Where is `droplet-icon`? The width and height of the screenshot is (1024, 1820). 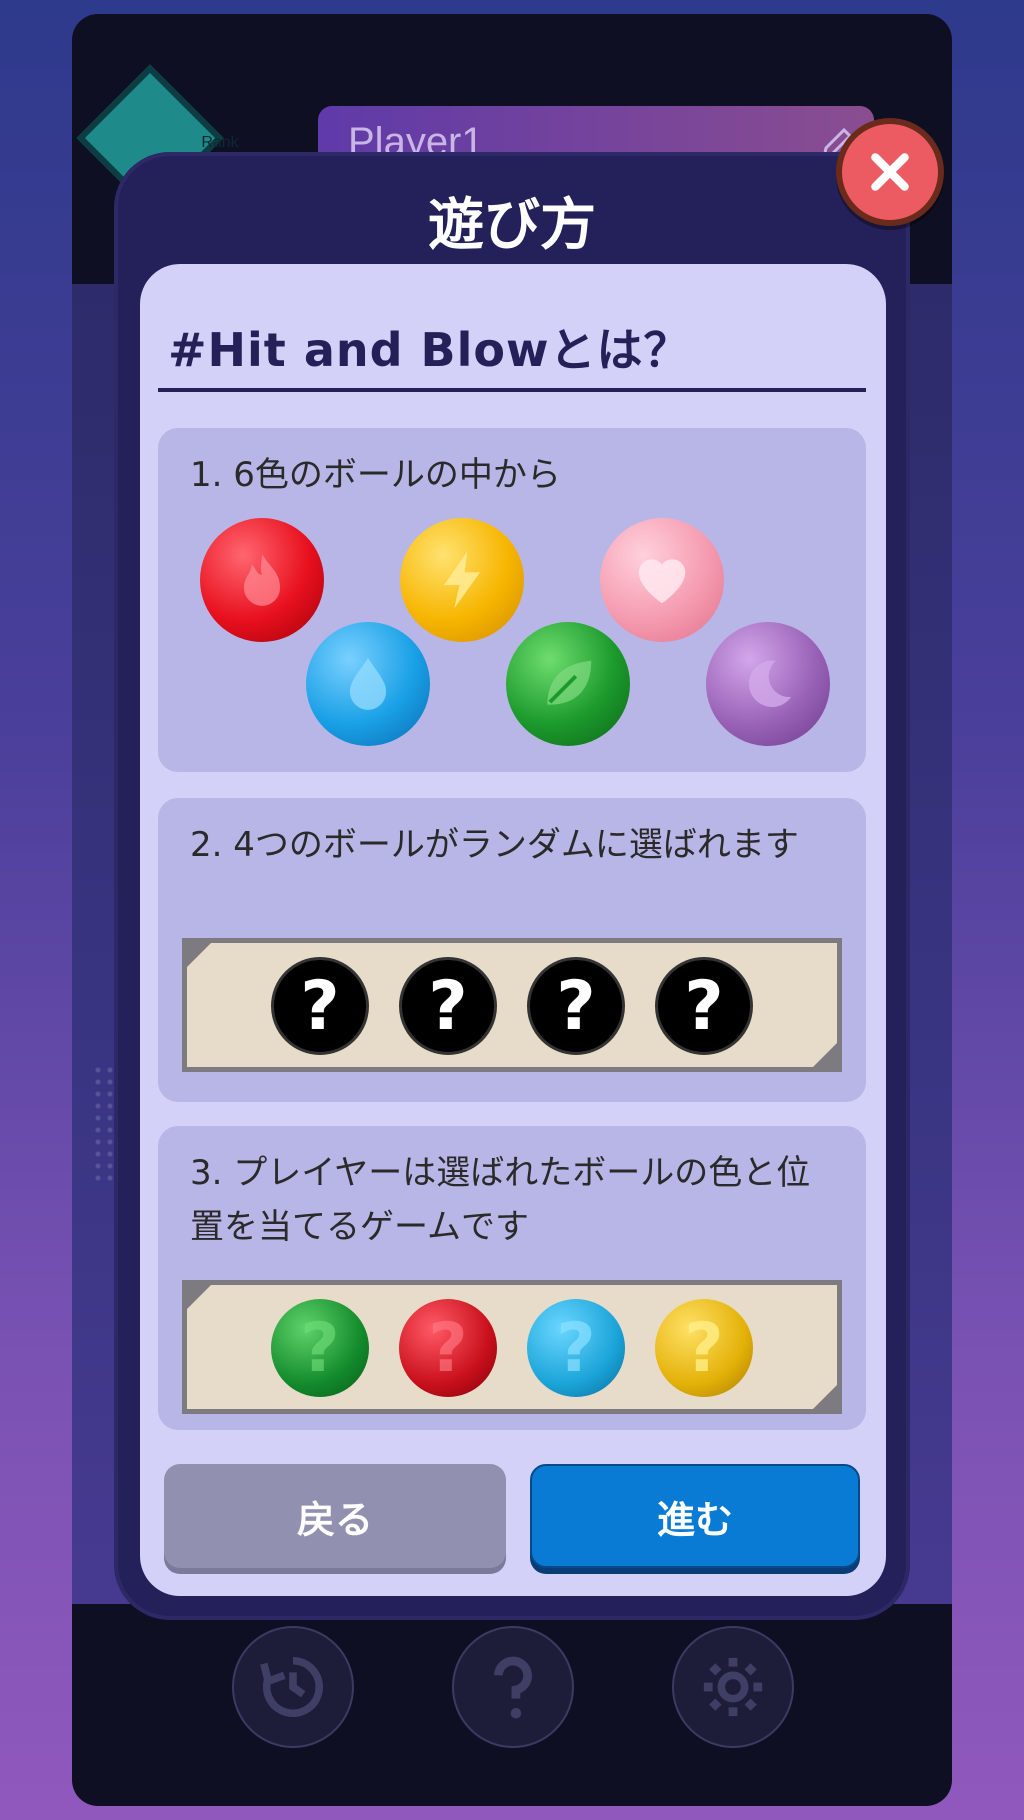 droplet-icon is located at coordinates (368, 684).